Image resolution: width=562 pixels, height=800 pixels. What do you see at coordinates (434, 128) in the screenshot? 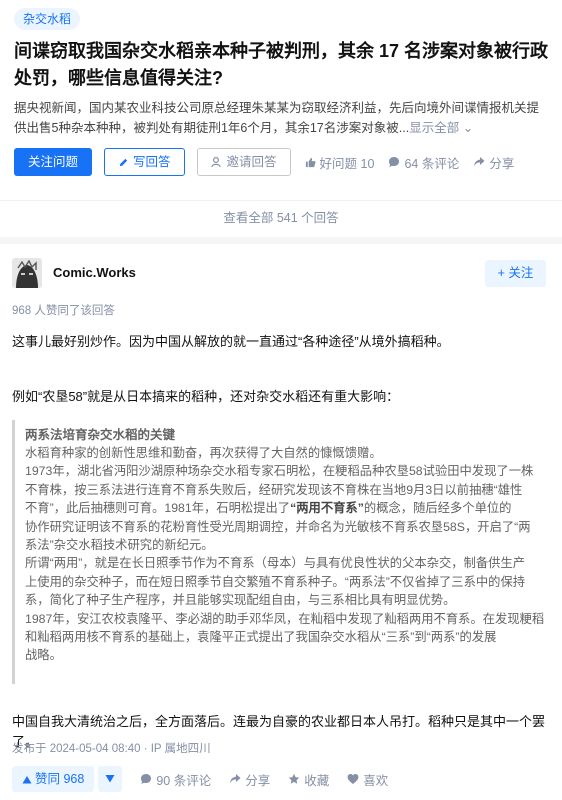
I see `show-all-label: 显示全部` at bounding box center [434, 128].